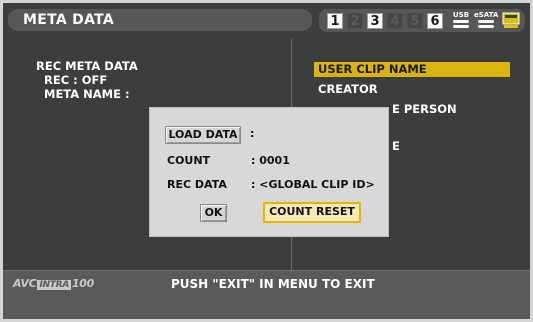 The height and width of the screenshot is (322, 533). I want to click on rec-status-line: REC : OFF, so click(76, 80).